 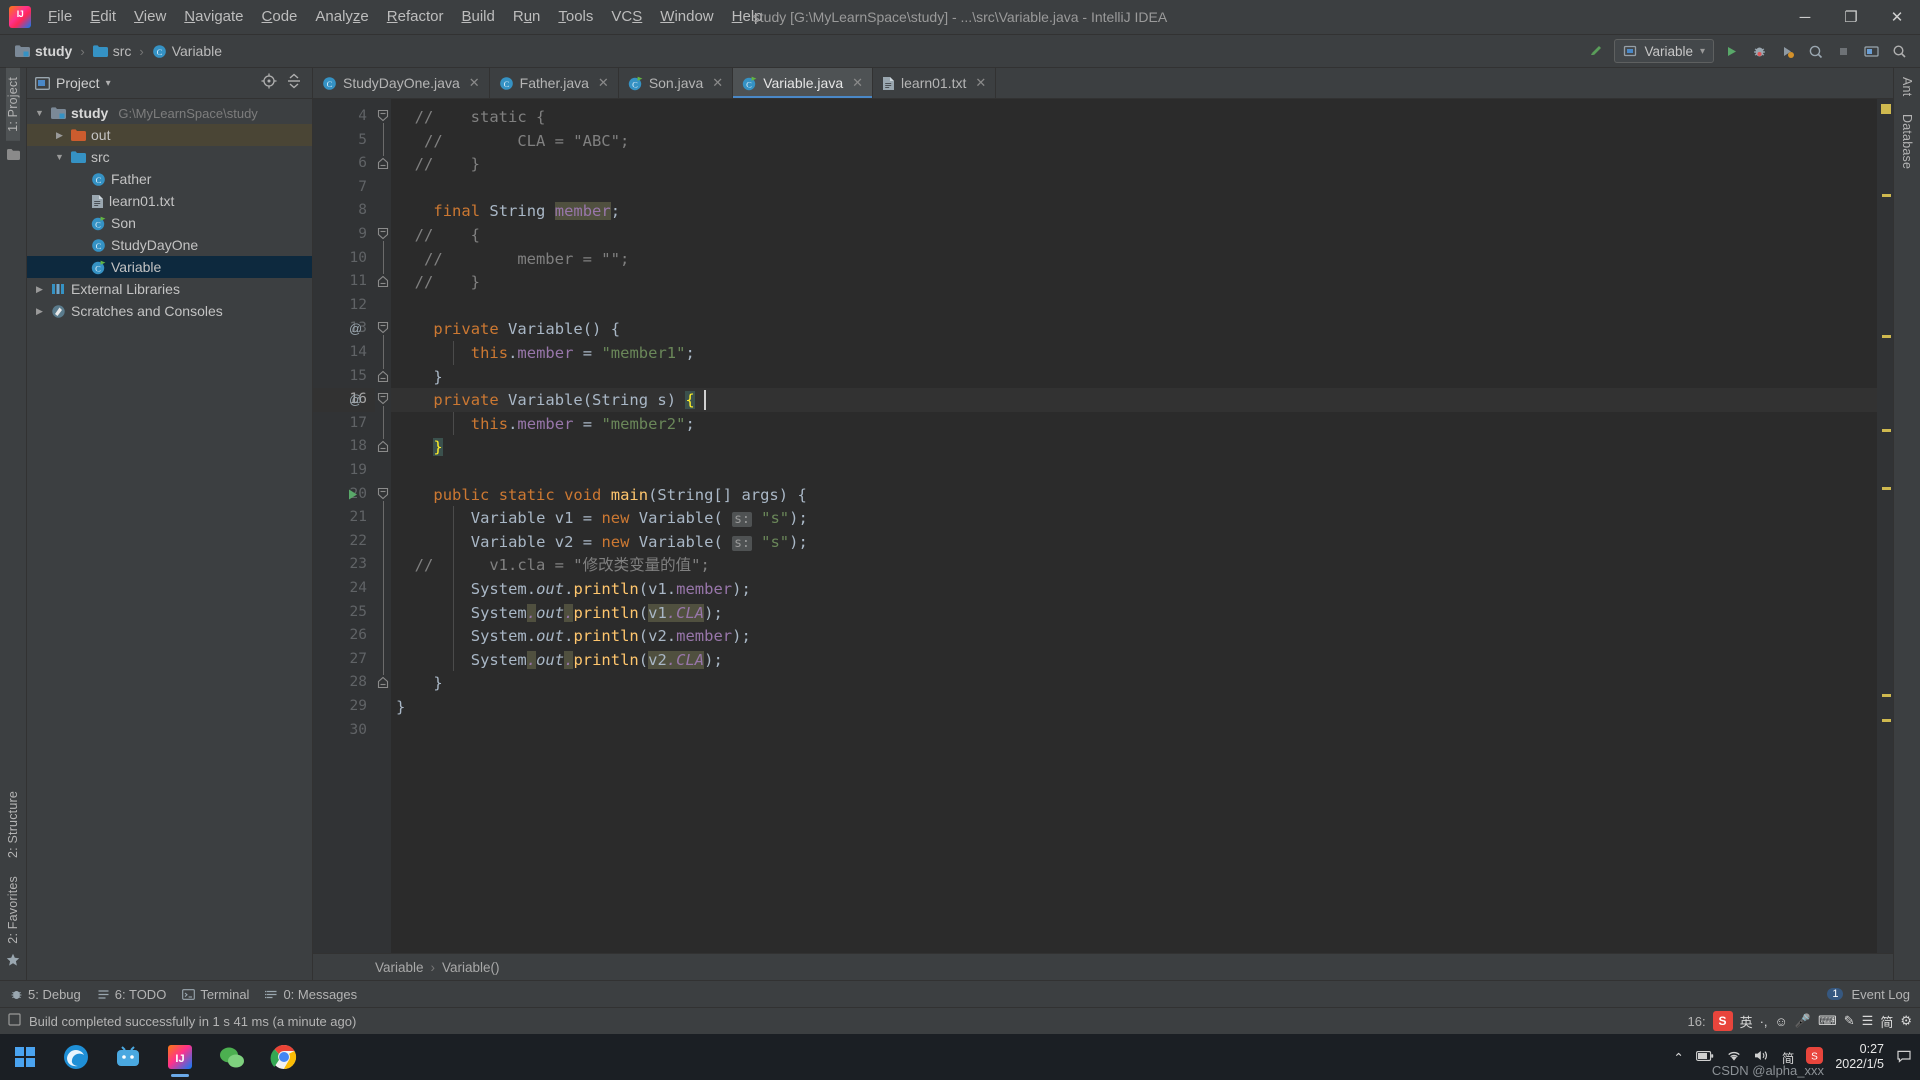 I want to click on code-line: Variable v1 = new Variable( s: "s");, so click(x=602, y=519).